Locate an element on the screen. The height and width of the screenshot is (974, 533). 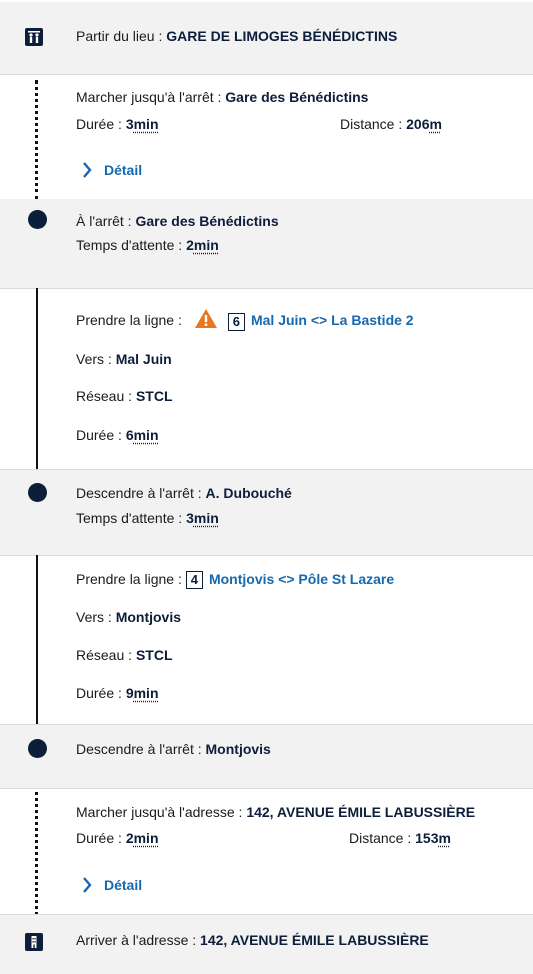
walk2-address: 142, AVENUE ÉMILE LABUSSIÈRE is located at coordinates (361, 812).